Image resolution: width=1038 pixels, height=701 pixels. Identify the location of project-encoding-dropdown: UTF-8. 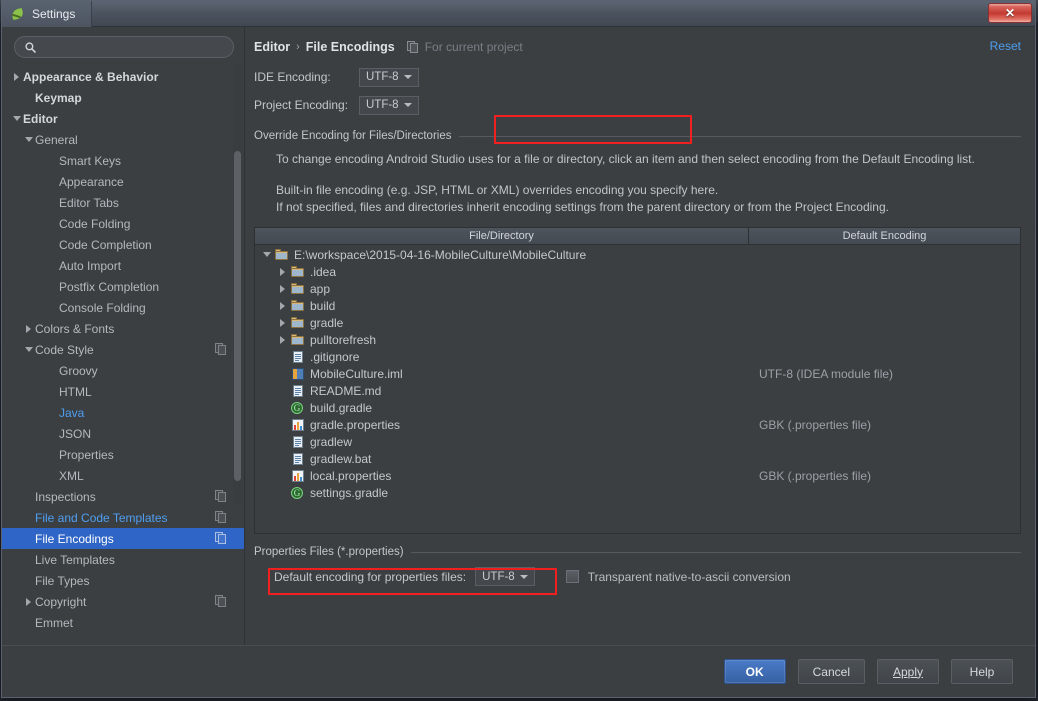
(389, 105).